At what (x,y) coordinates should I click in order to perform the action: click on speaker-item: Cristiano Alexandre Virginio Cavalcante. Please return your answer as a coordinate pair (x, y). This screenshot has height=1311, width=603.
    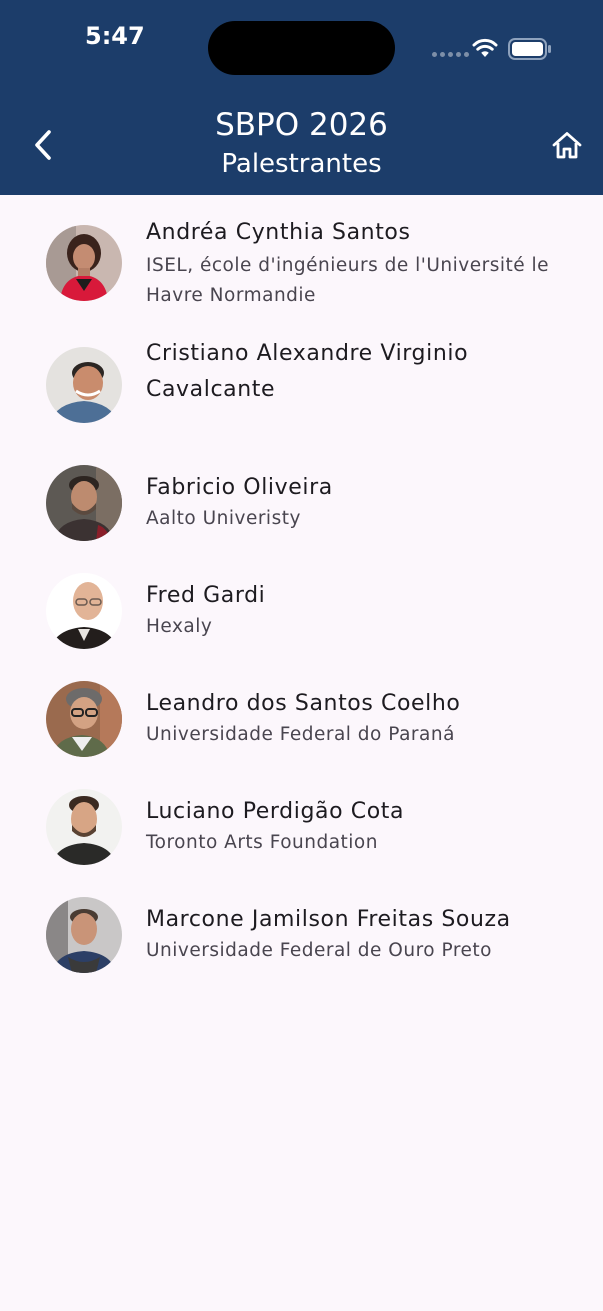
    Looking at the image, I should click on (301, 388).